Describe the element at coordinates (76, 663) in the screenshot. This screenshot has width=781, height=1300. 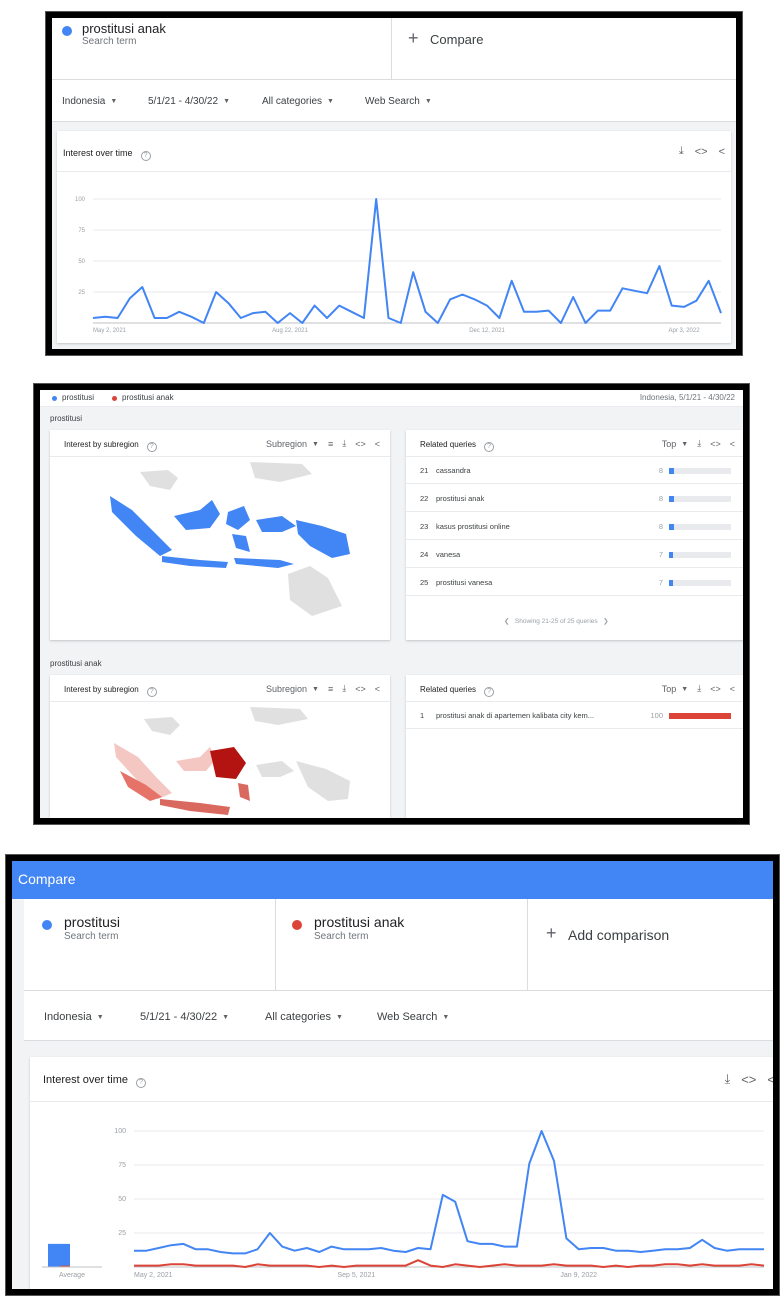
I see `section-title-prostitusi-anak: prostitusi anak` at that location.